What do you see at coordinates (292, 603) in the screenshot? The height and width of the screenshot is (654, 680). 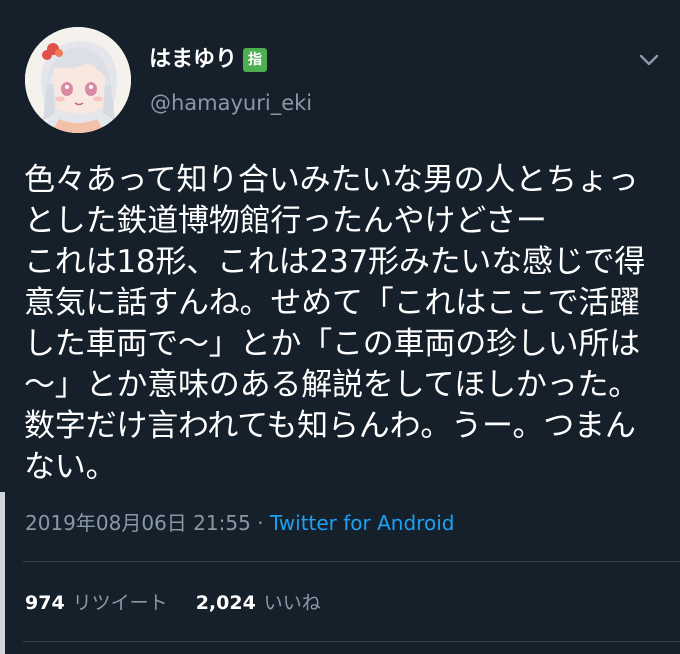 I see `like-label: いいね` at bounding box center [292, 603].